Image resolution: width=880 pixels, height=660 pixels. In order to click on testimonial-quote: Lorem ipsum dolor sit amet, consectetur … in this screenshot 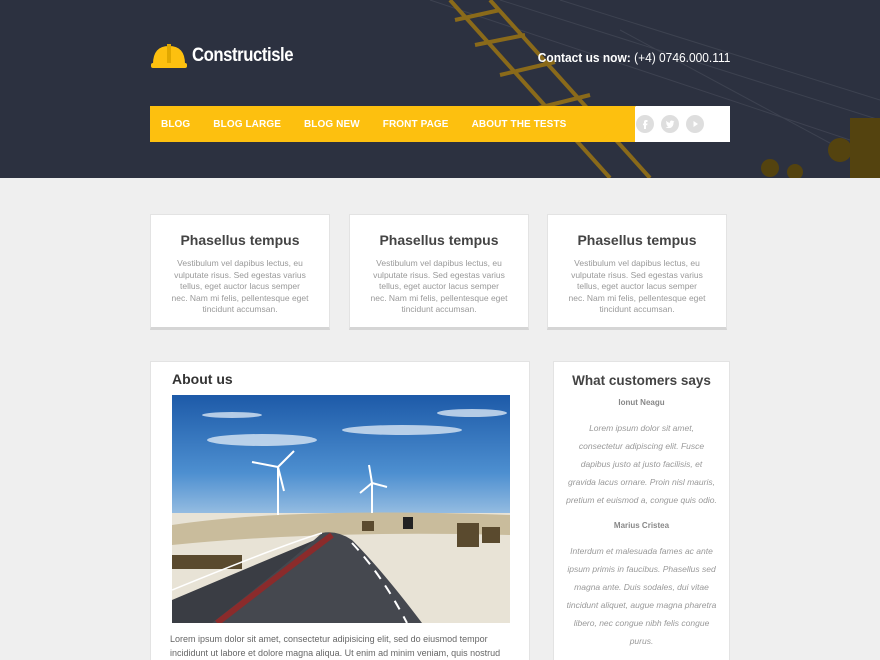, I will do `click(641, 464)`.